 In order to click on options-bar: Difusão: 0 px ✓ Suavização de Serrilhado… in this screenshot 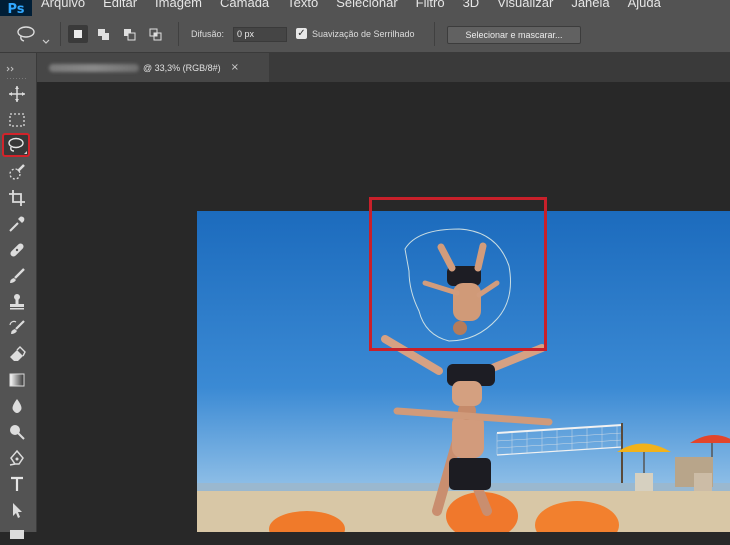, I will do `click(365, 34)`.